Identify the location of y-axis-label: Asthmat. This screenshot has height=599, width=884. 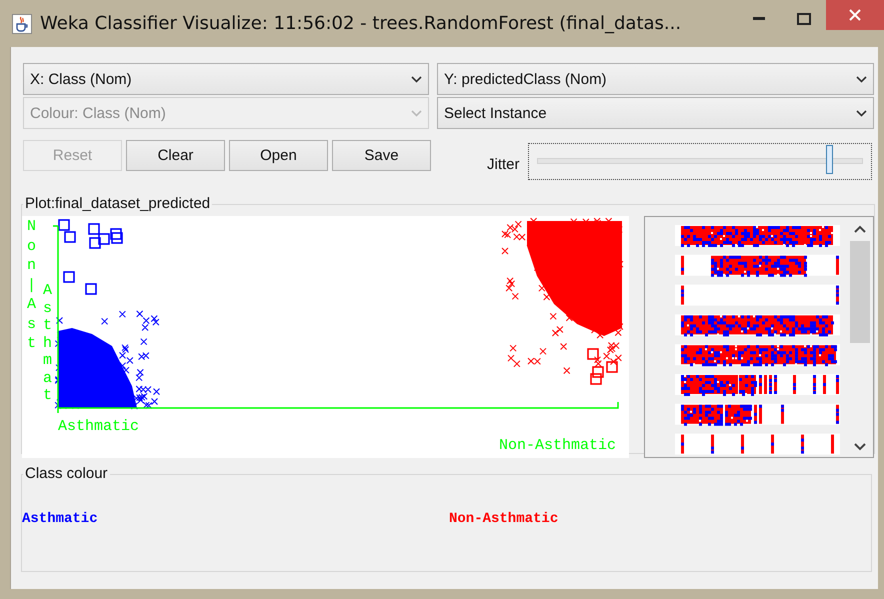
(48, 343).